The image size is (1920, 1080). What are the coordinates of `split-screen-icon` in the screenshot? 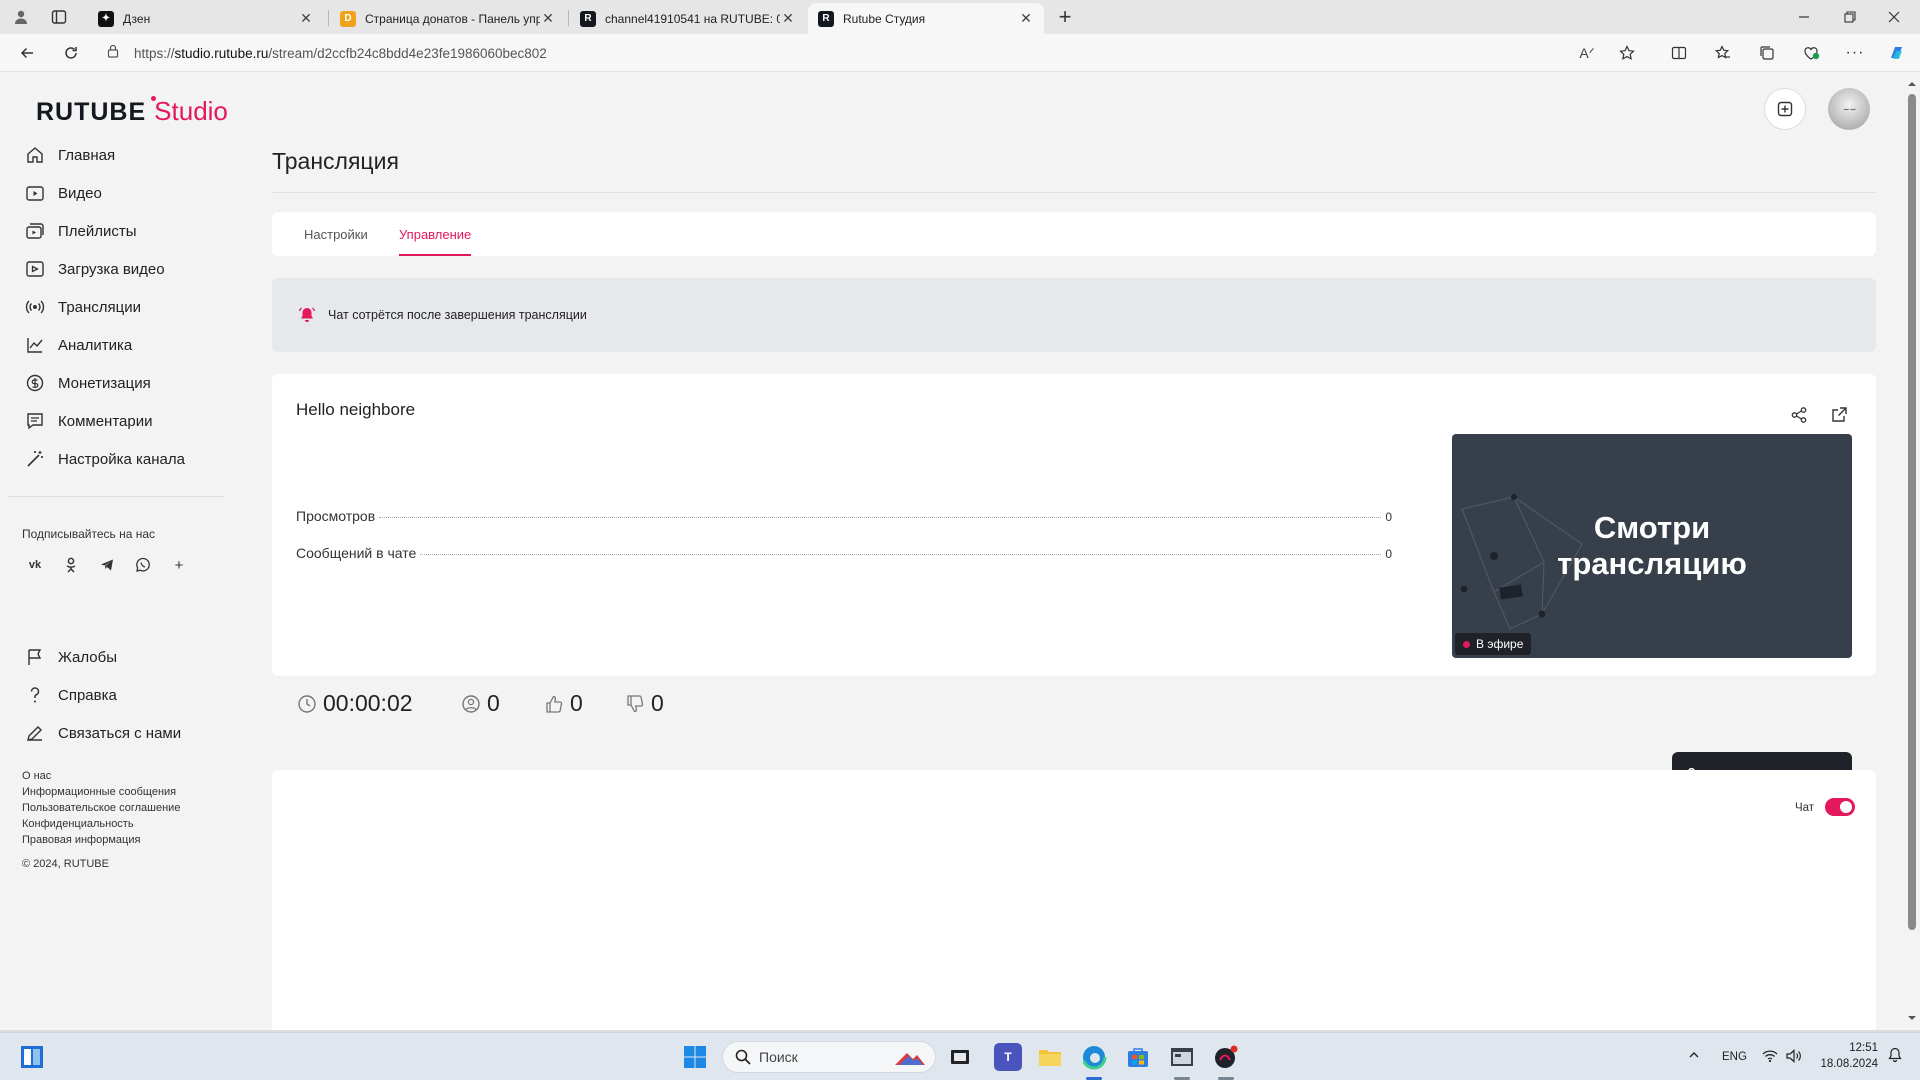 It's located at (1679, 53).